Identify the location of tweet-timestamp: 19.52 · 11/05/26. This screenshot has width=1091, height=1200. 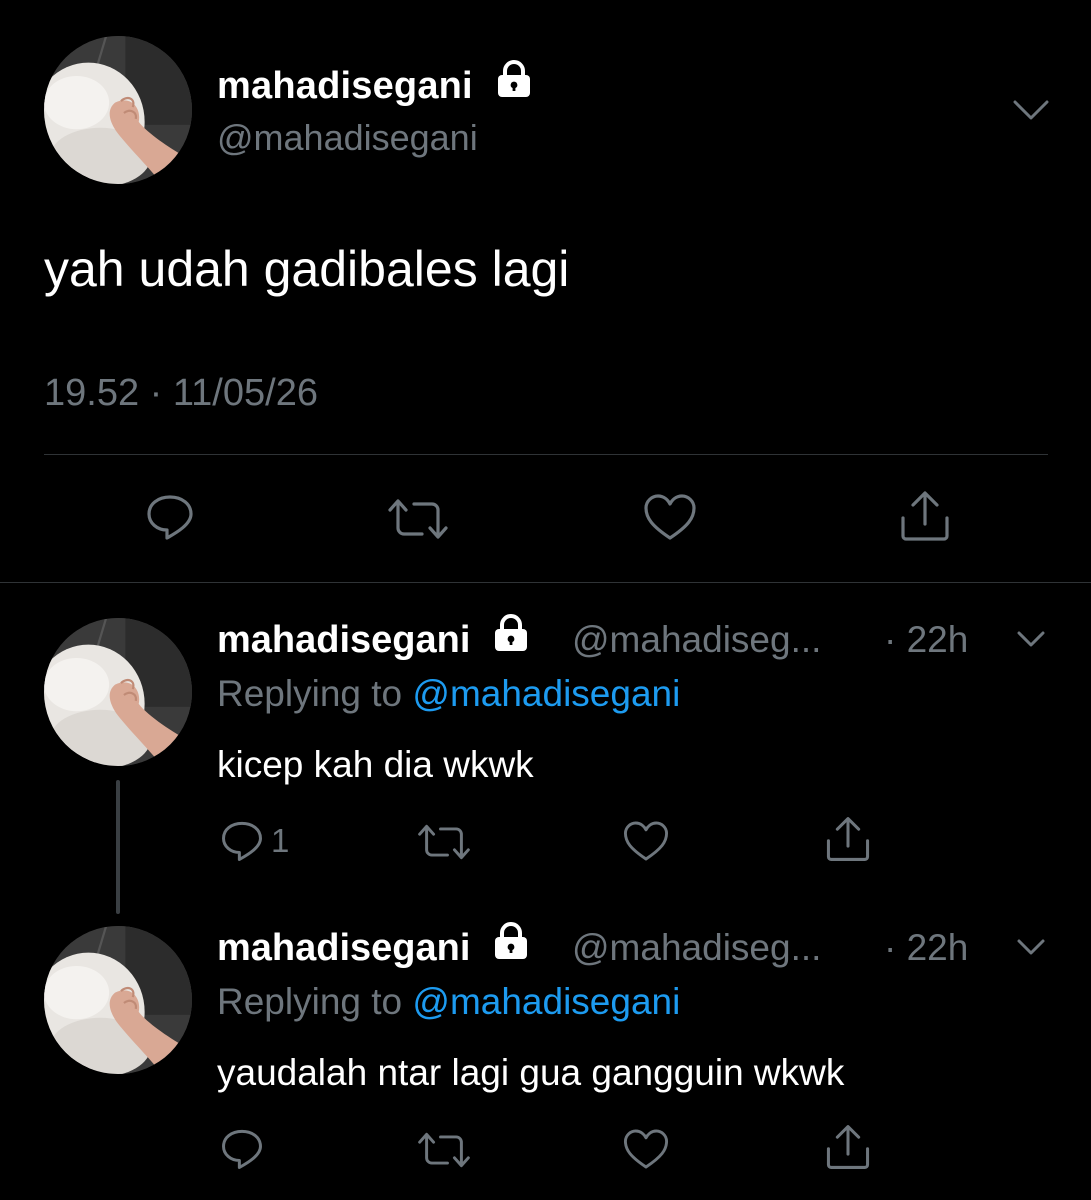
(181, 393).